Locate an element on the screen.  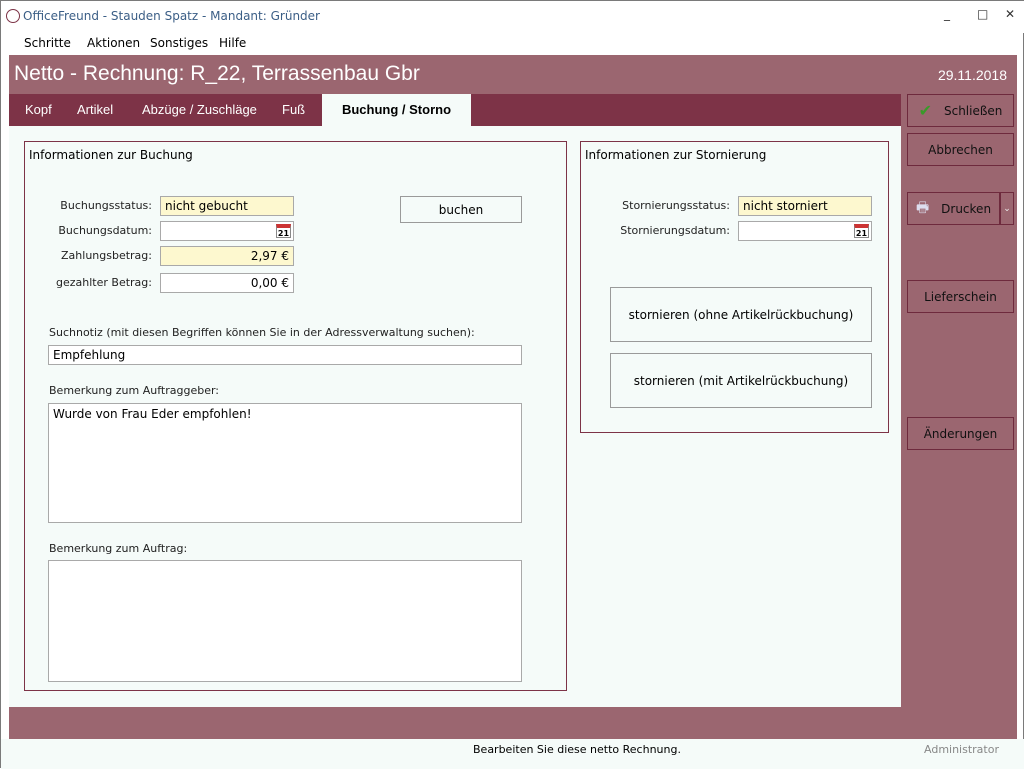
zahlungsbetrag-label: Zahlungsbetrag: is located at coordinates (106, 255).